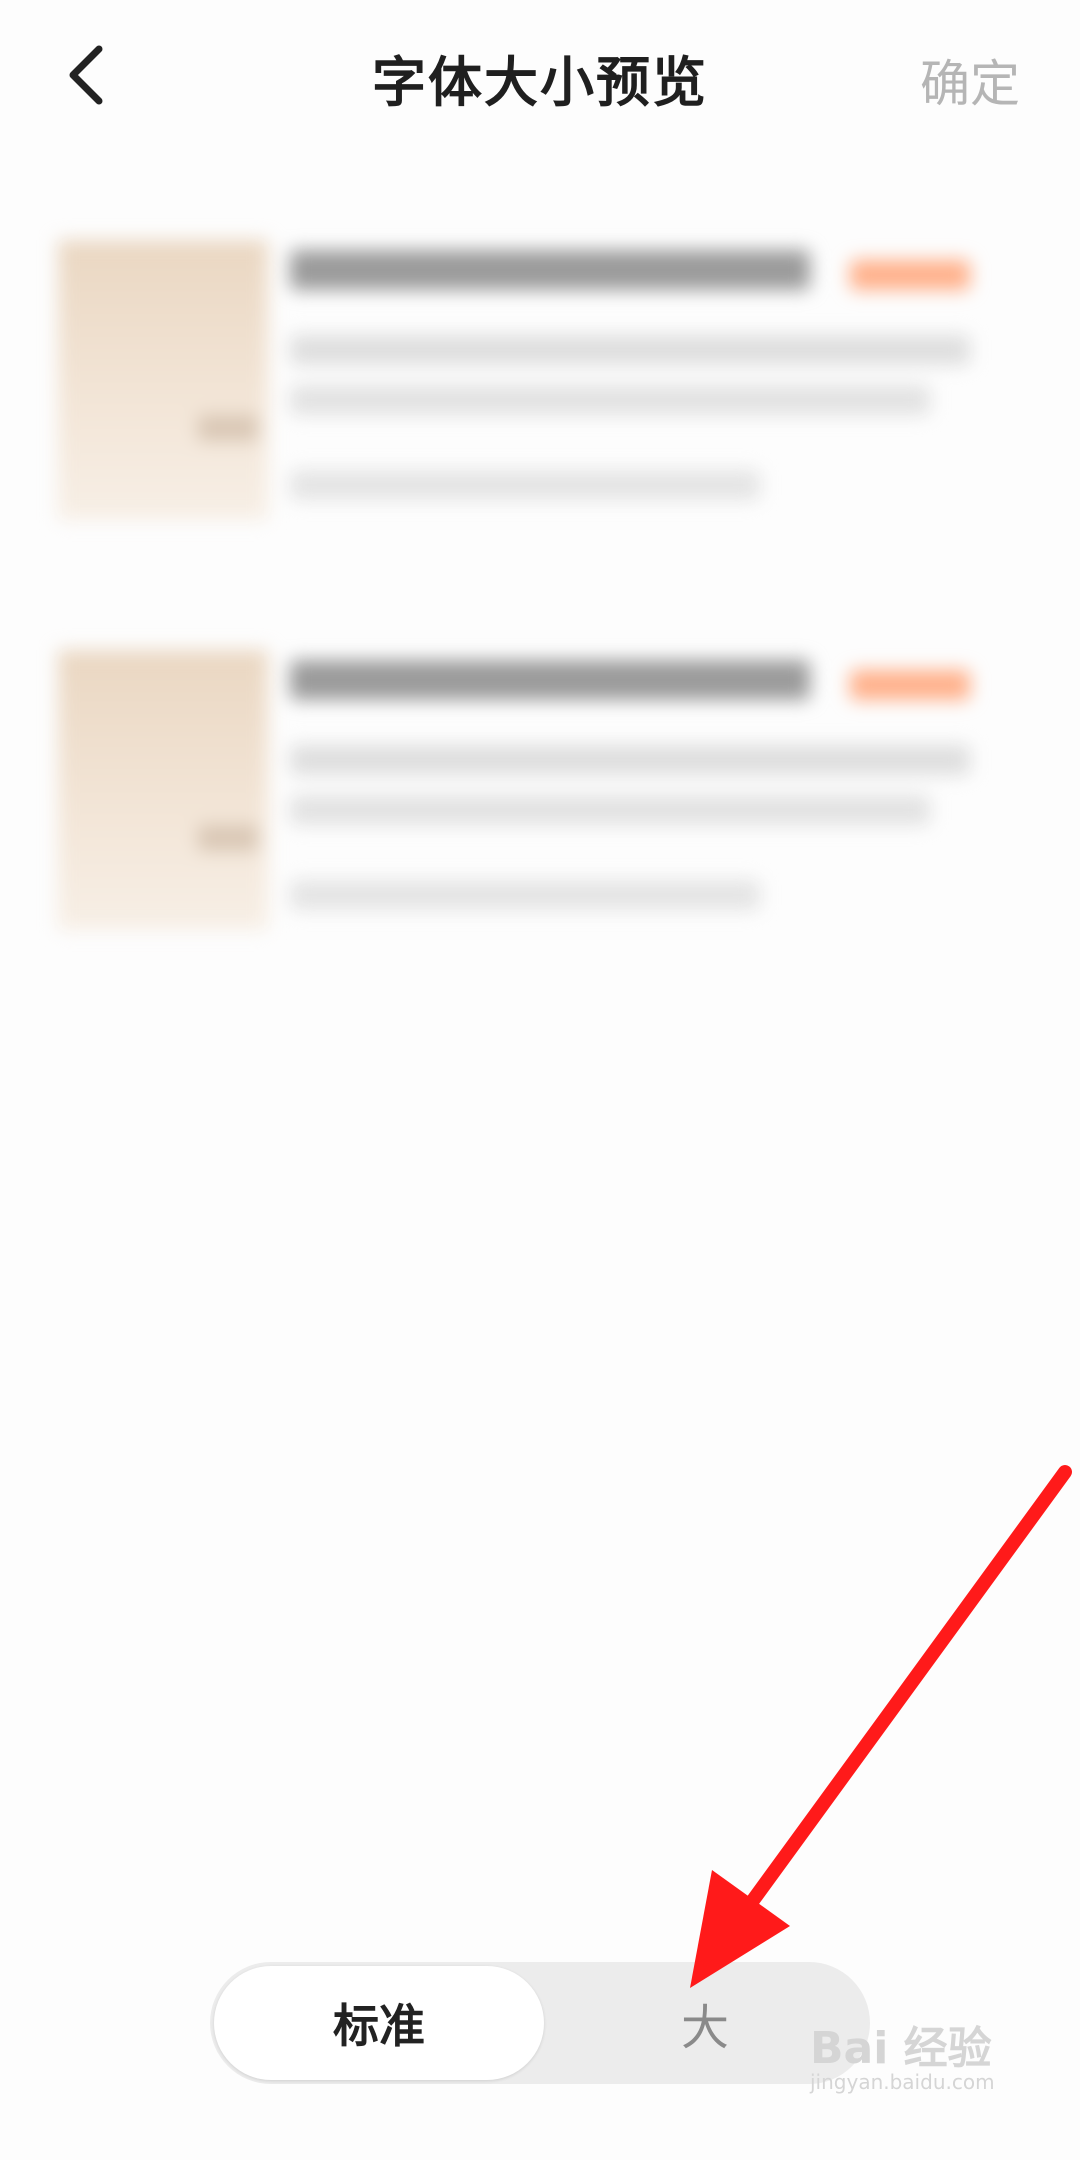  I want to click on watermark-main-text: Bai 经验, so click(901, 2048).